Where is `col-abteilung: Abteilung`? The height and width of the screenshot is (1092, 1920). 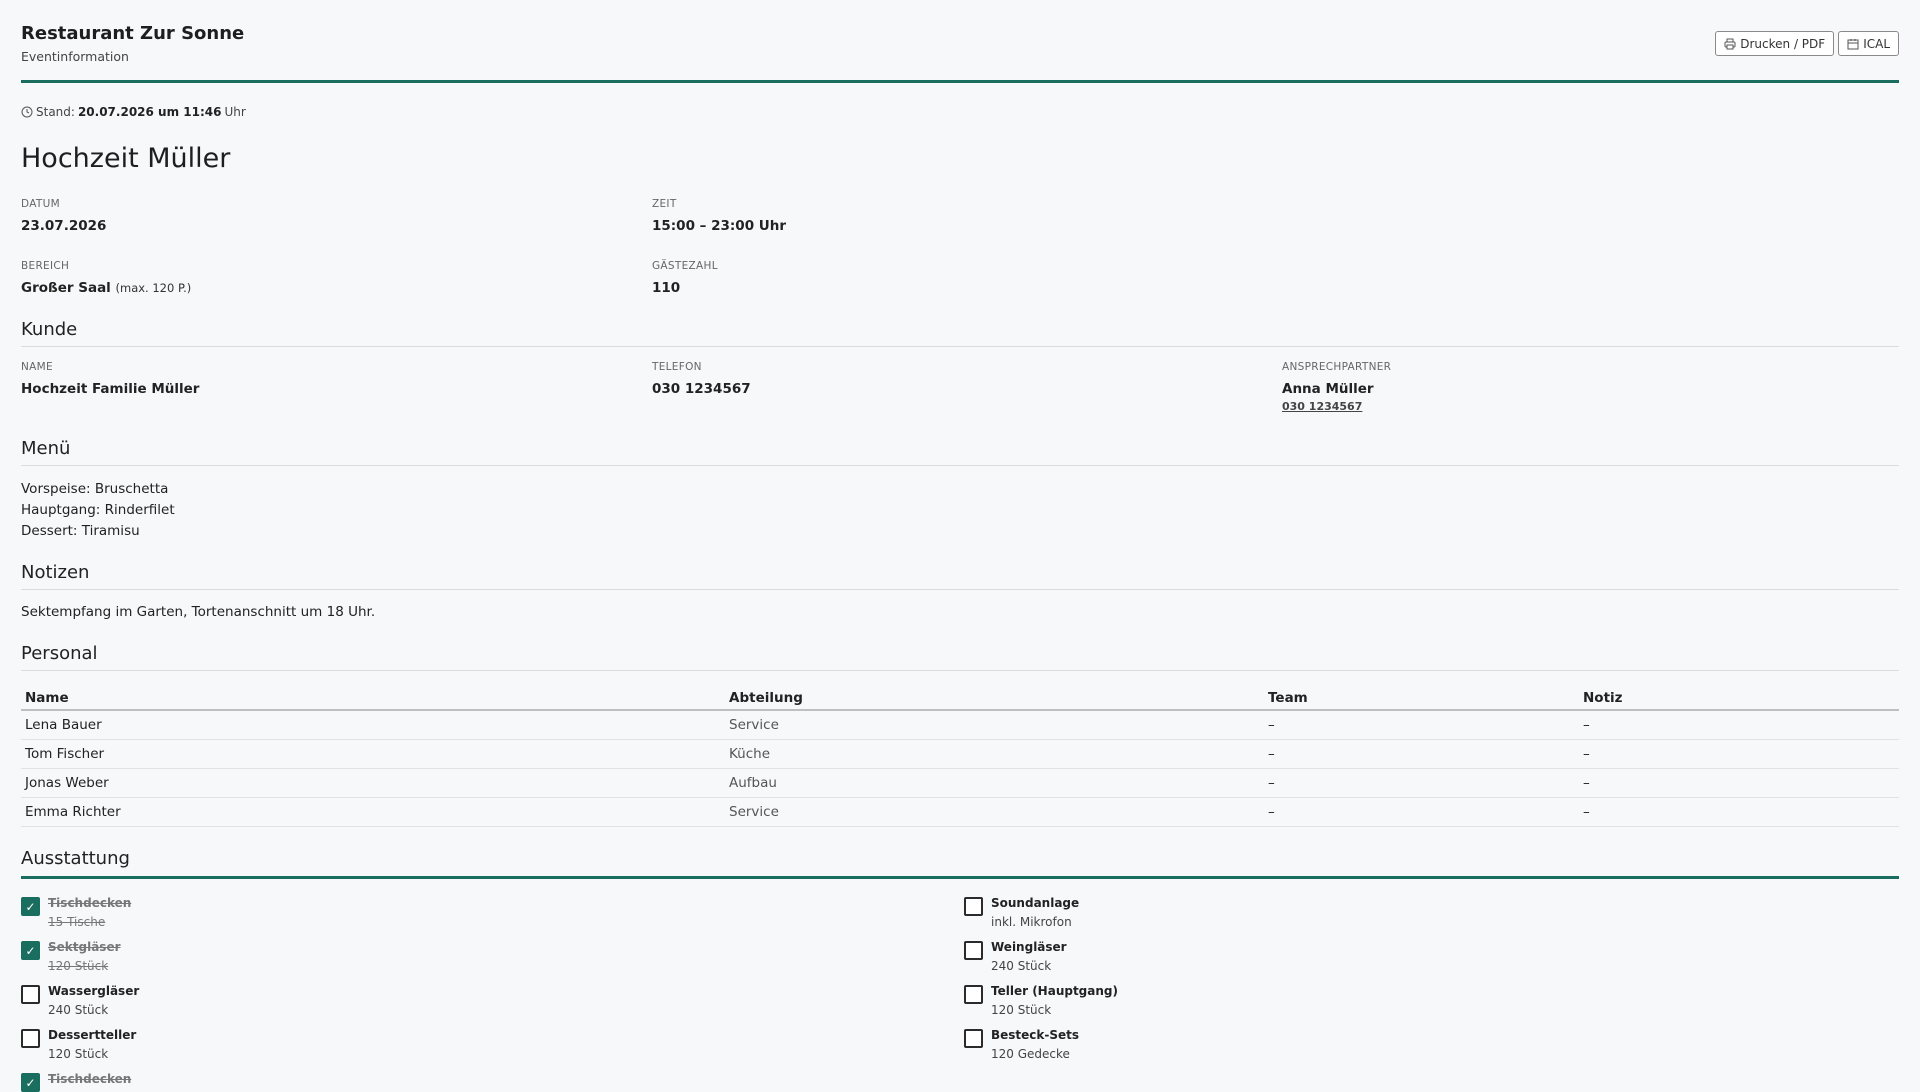
col-abteilung: Abteilung is located at coordinates (994, 699).